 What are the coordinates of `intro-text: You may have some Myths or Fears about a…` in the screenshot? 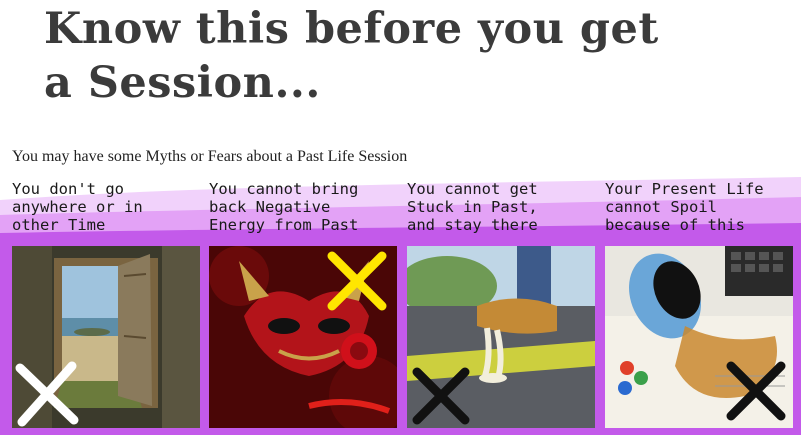 It's located at (210, 156).